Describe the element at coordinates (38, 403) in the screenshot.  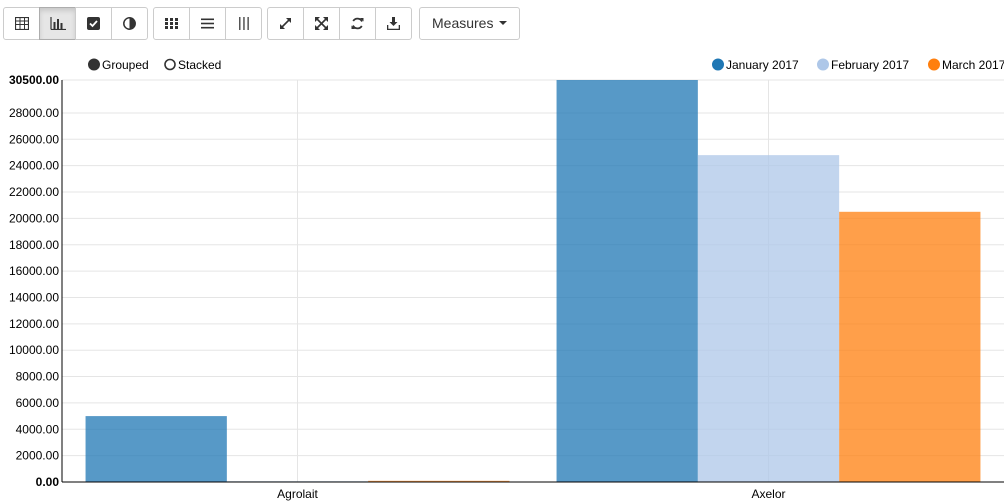
I see `y-tick-label: 6000.00` at that location.